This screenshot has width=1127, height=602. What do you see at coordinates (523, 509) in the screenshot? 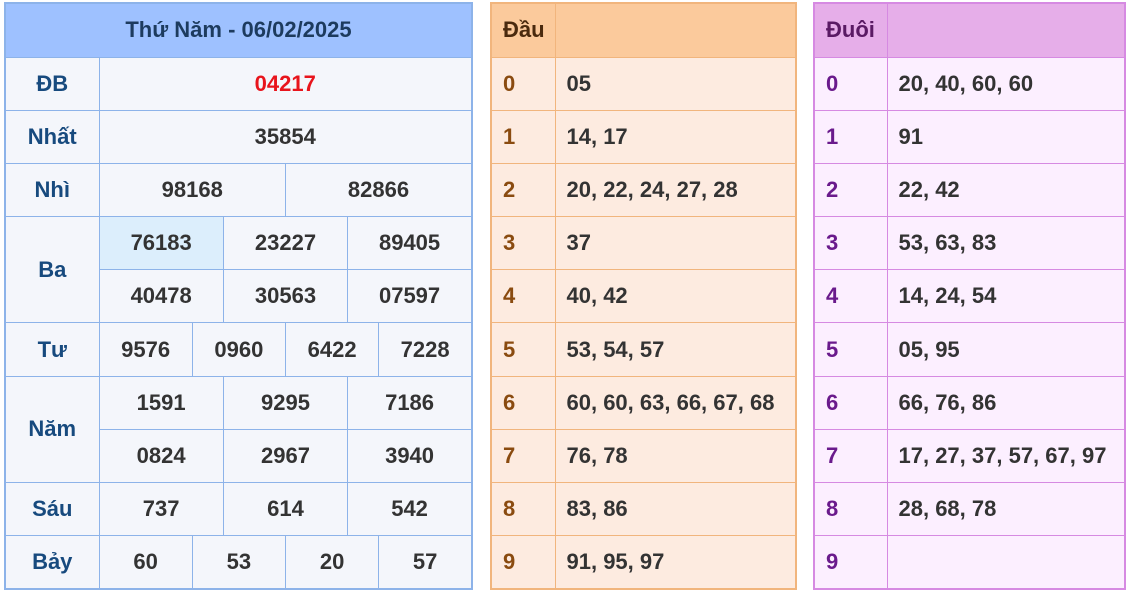
I see `dau-key: 8` at bounding box center [523, 509].